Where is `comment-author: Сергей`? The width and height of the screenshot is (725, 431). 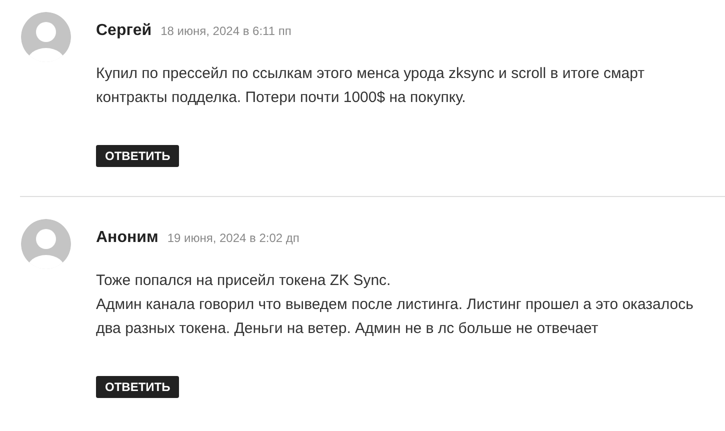
comment-author: Сергей is located at coordinates (124, 31).